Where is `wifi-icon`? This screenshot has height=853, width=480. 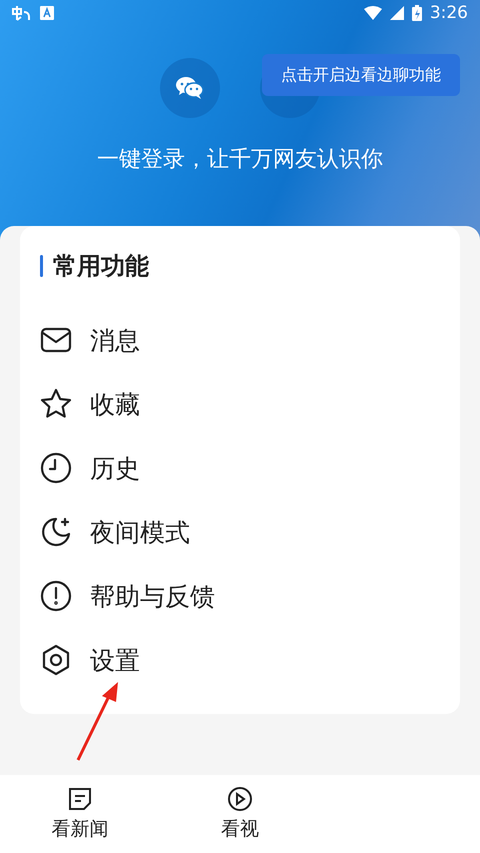 wifi-icon is located at coordinates (373, 13).